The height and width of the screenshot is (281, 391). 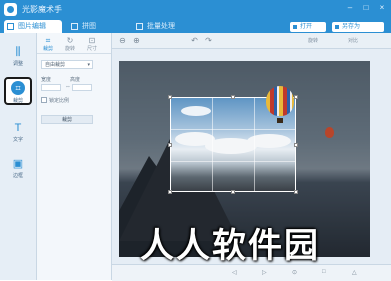 I want to click on frame-icon: ▣, so click(x=18, y=164).